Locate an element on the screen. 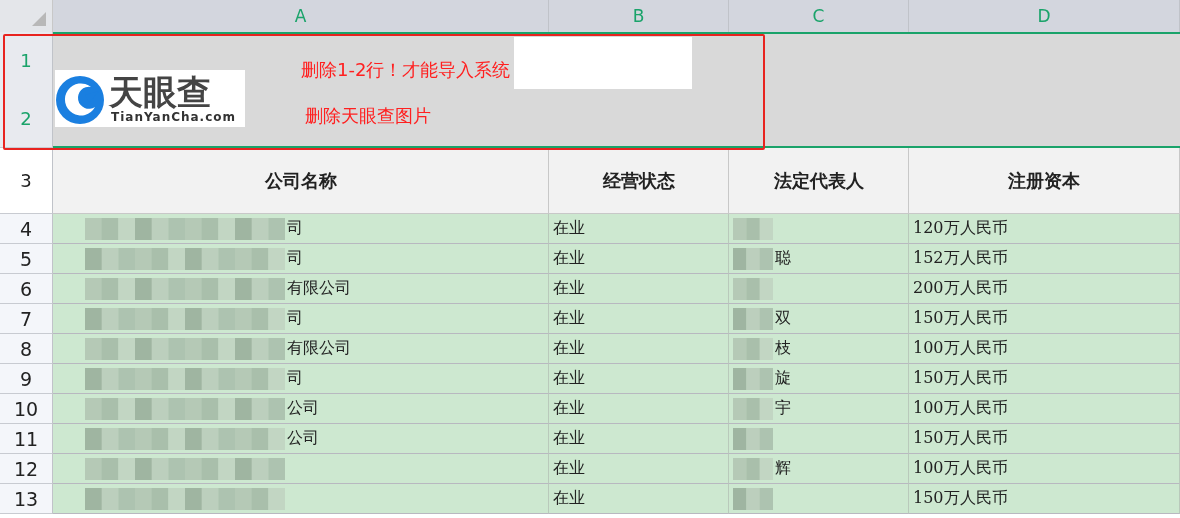  table-cell: 200万人民币 is located at coordinates (960, 288).